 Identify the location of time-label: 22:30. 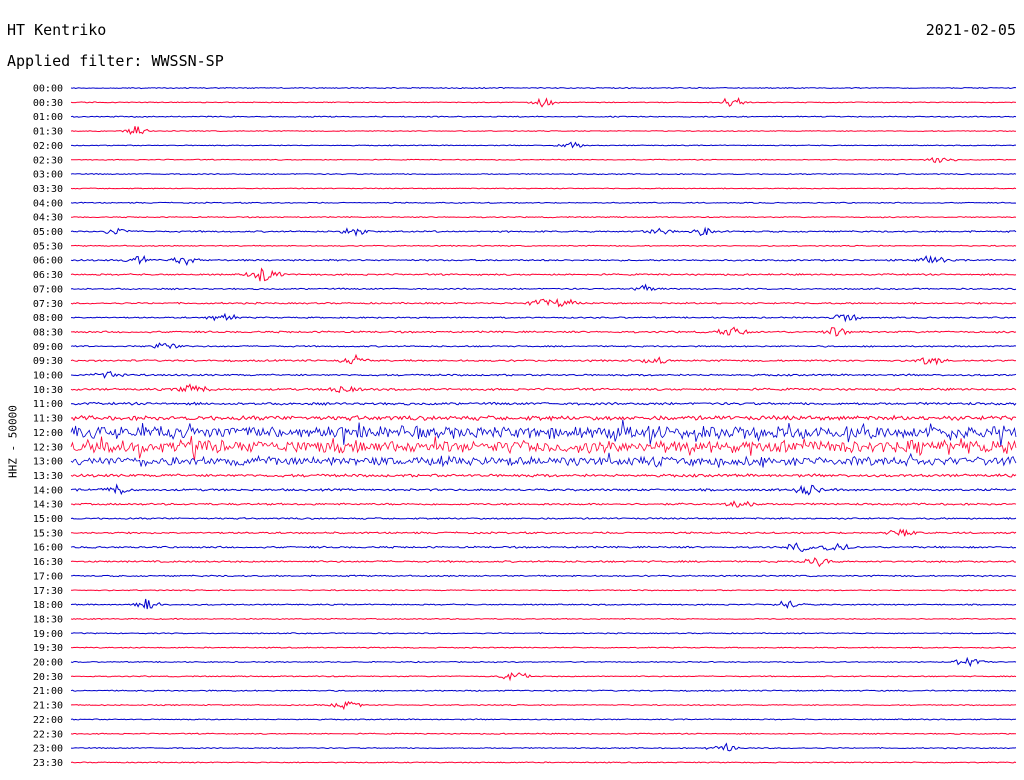
(48, 734).